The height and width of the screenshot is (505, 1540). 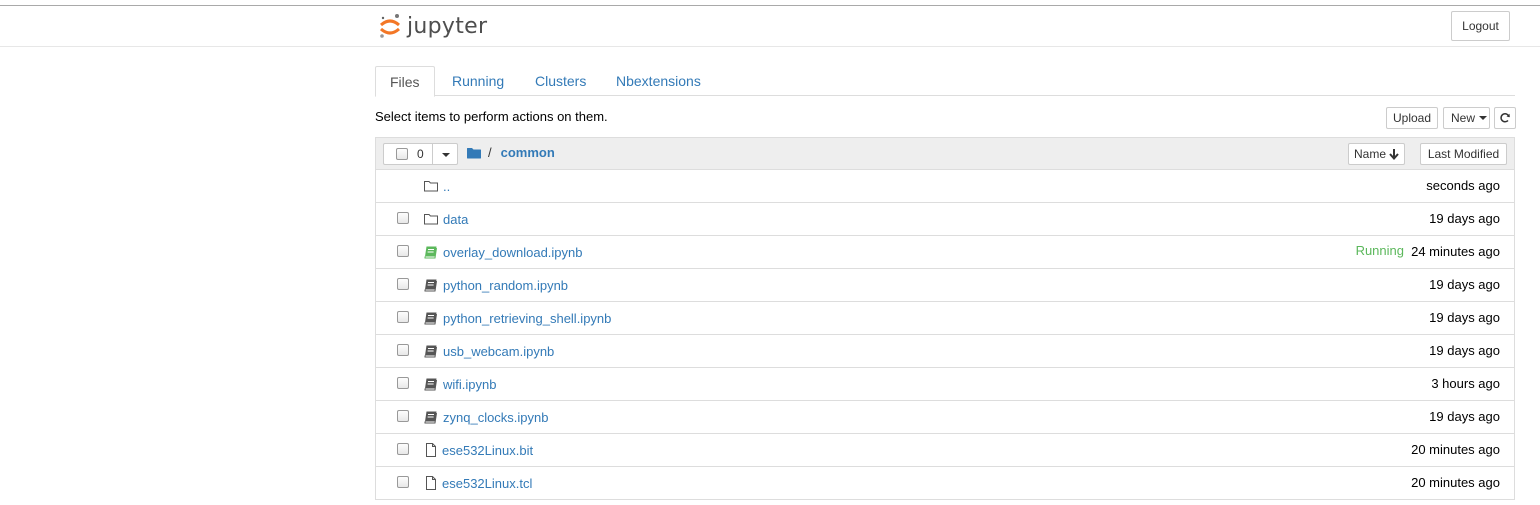 What do you see at coordinates (402, 154) in the screenshot?
I see `select-all-checkbox` at bounding box center [402, 154].